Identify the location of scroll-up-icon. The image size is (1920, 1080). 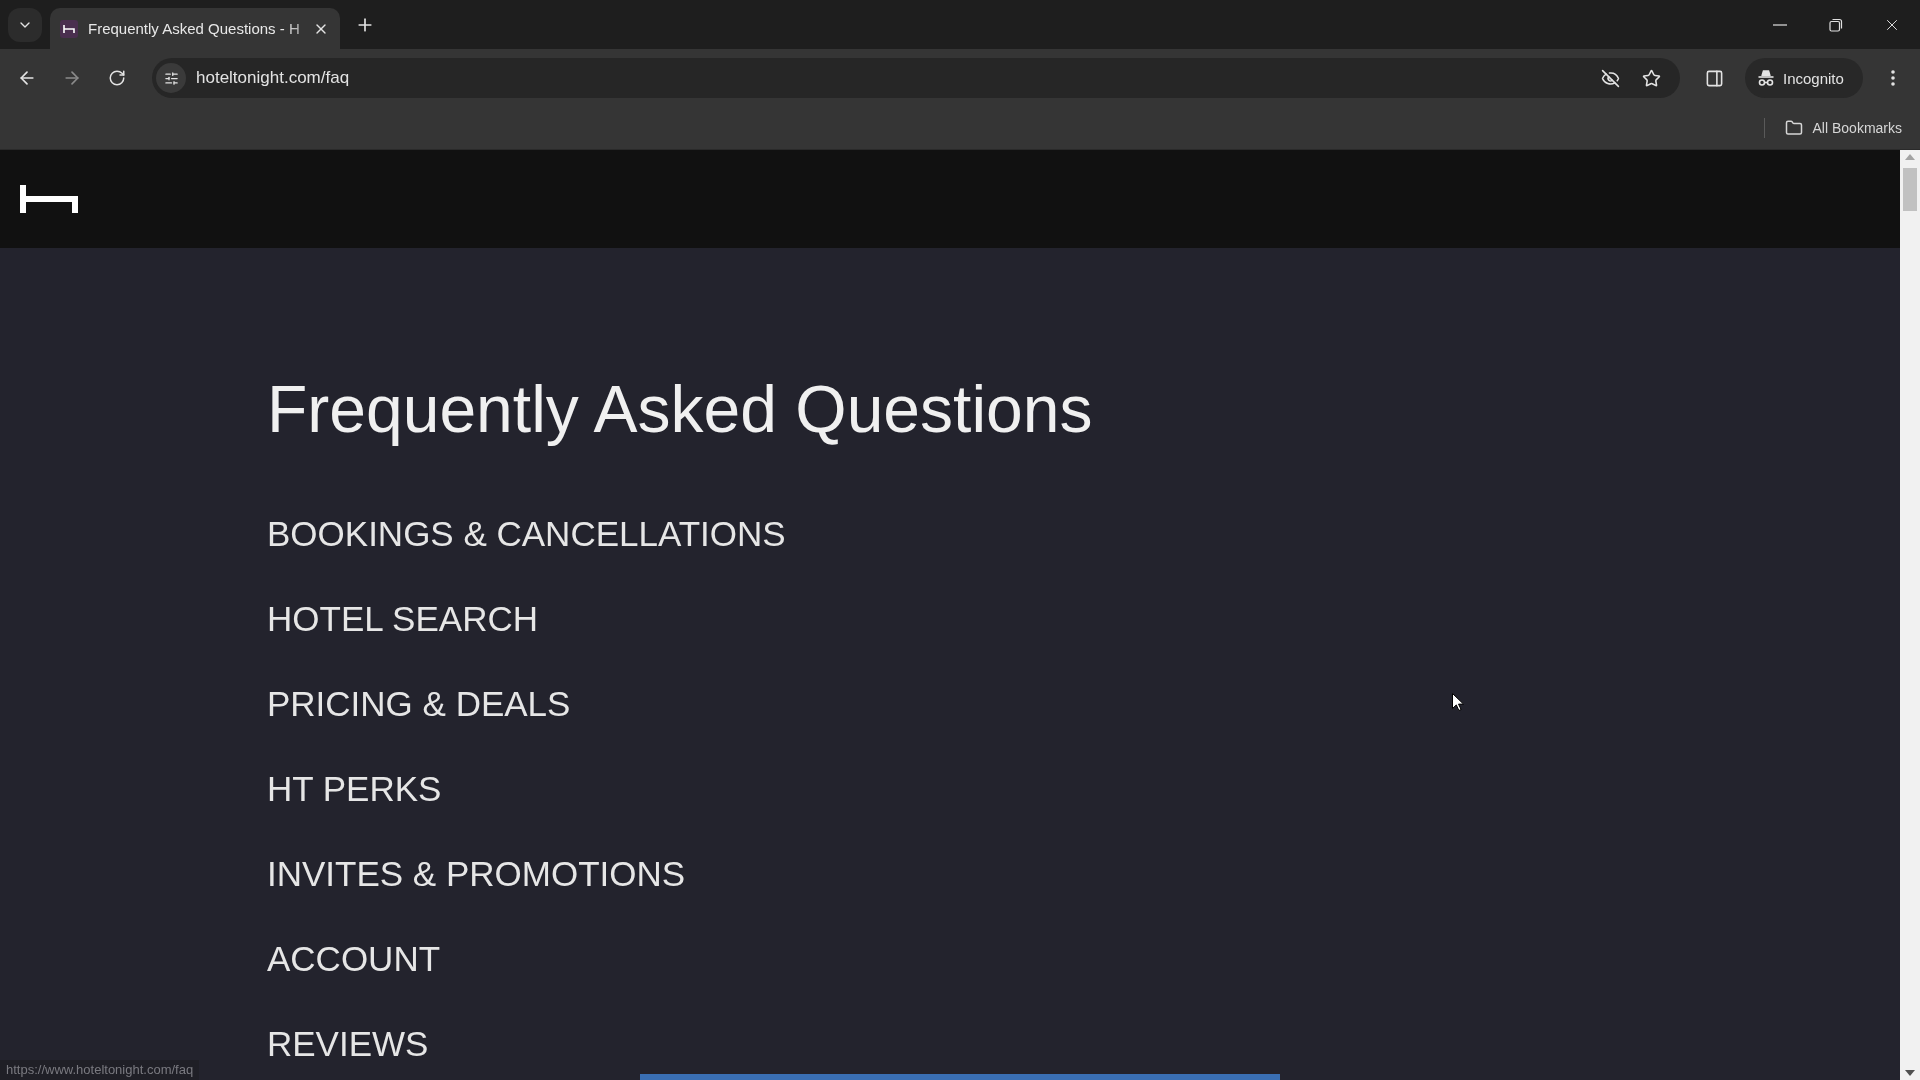
(1910, 157).